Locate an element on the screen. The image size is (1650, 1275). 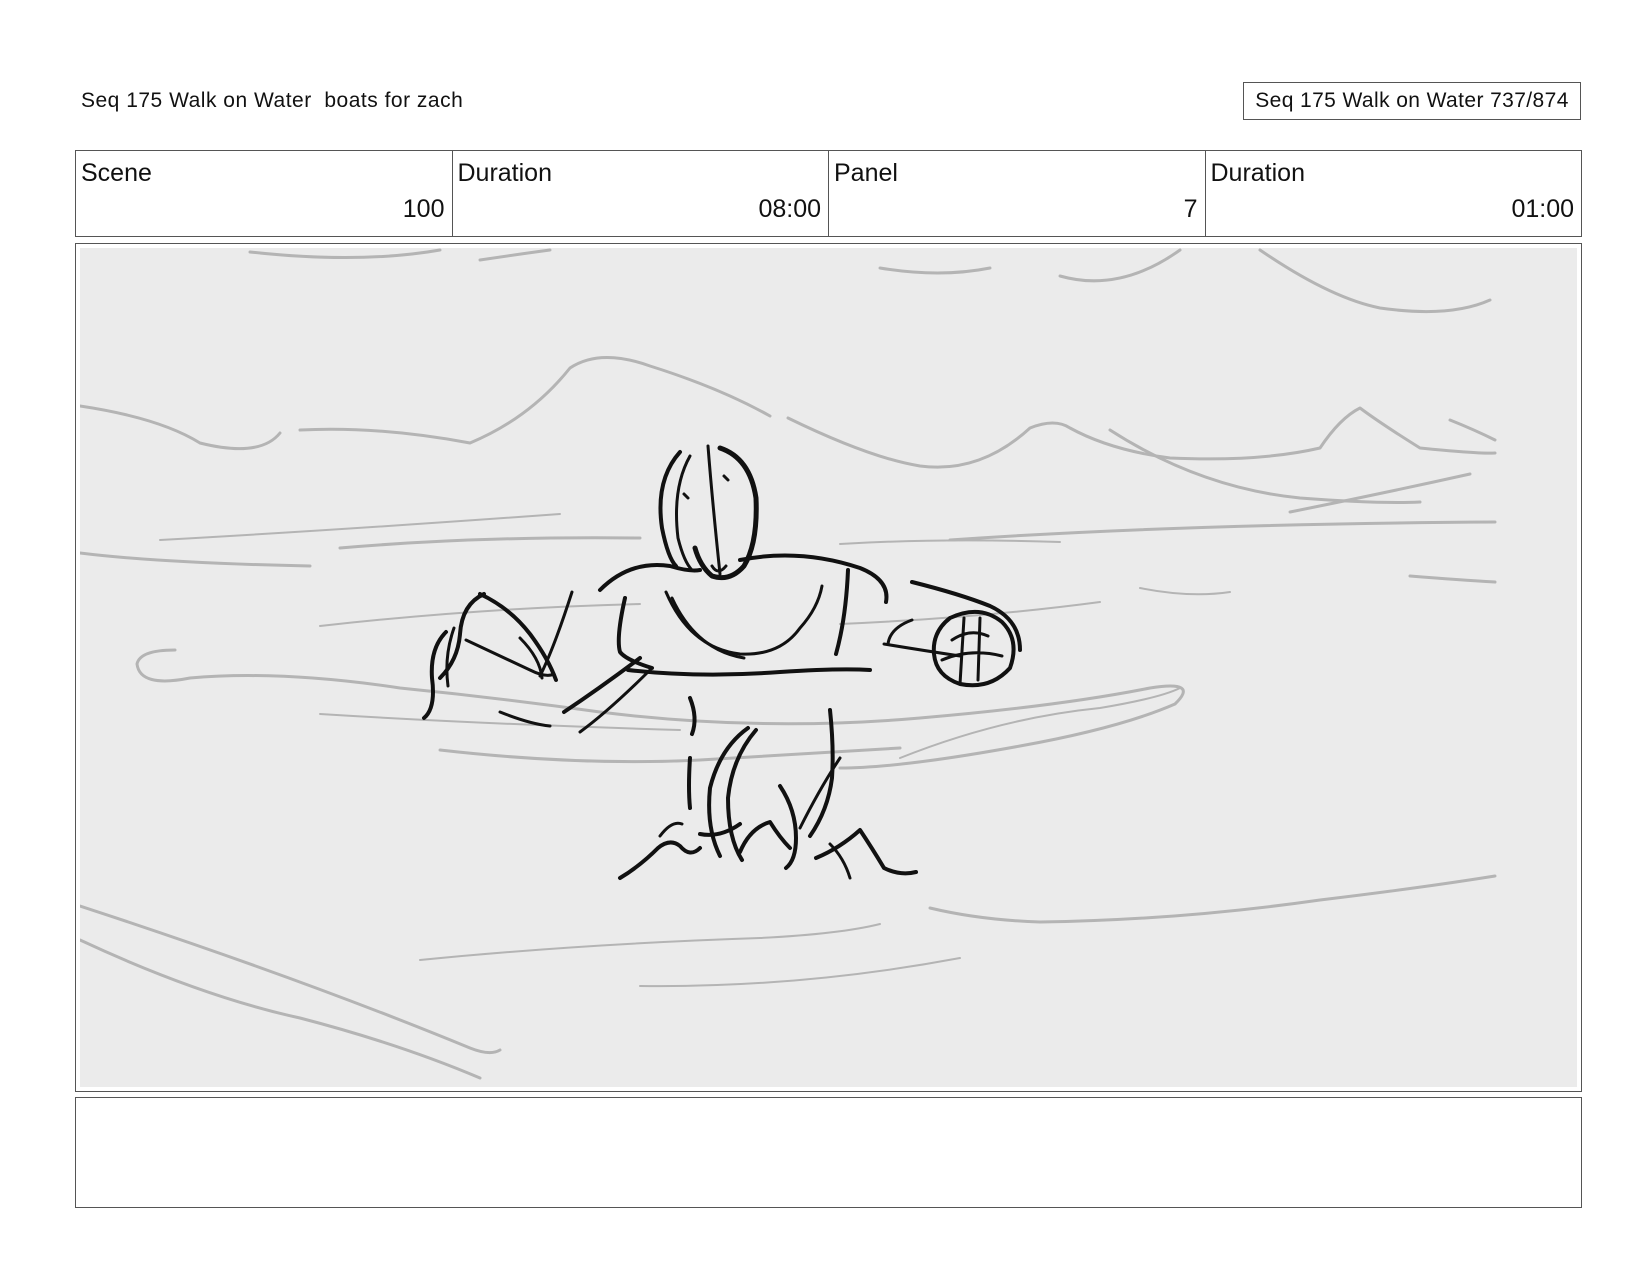
page-counter: Seq 175 Walk on Water 737/874 is located at coordinates (1412, 101).